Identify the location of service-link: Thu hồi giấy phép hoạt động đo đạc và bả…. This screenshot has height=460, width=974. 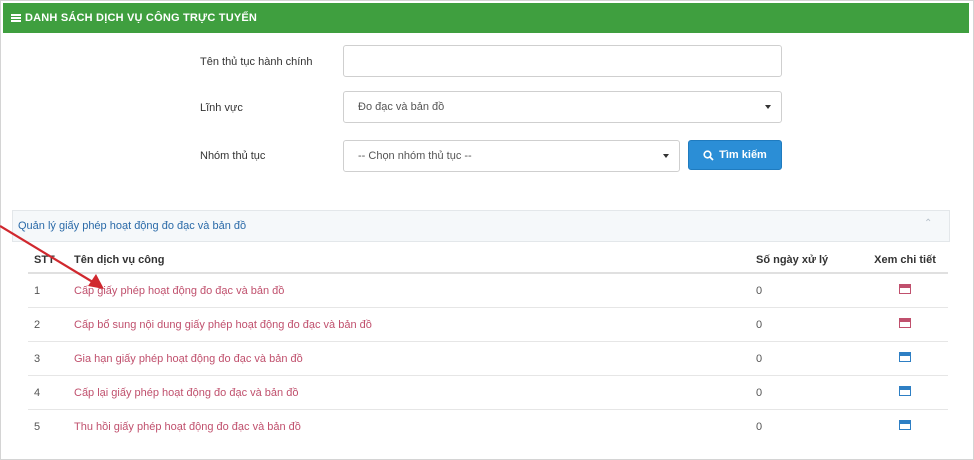
(409, 426).